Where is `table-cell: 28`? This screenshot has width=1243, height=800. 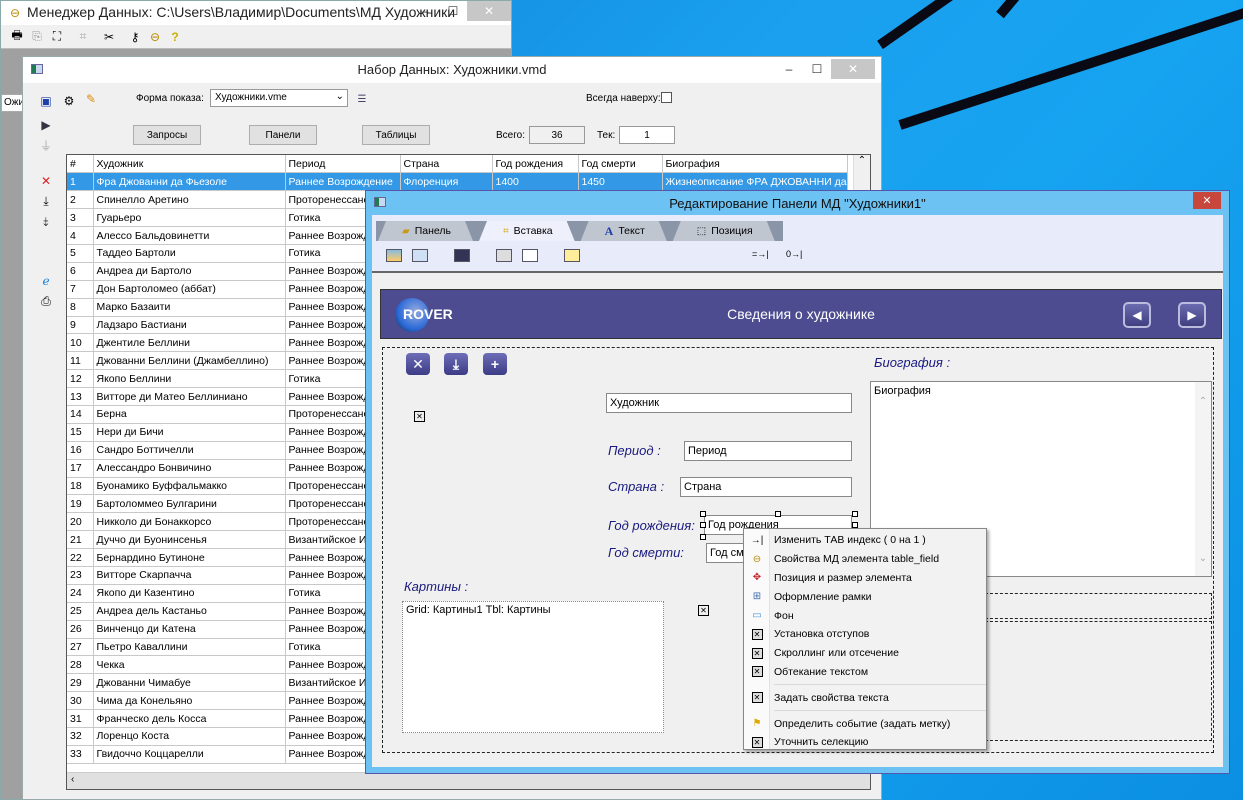 table-cell: 28 is located at coordinates (80, 665).